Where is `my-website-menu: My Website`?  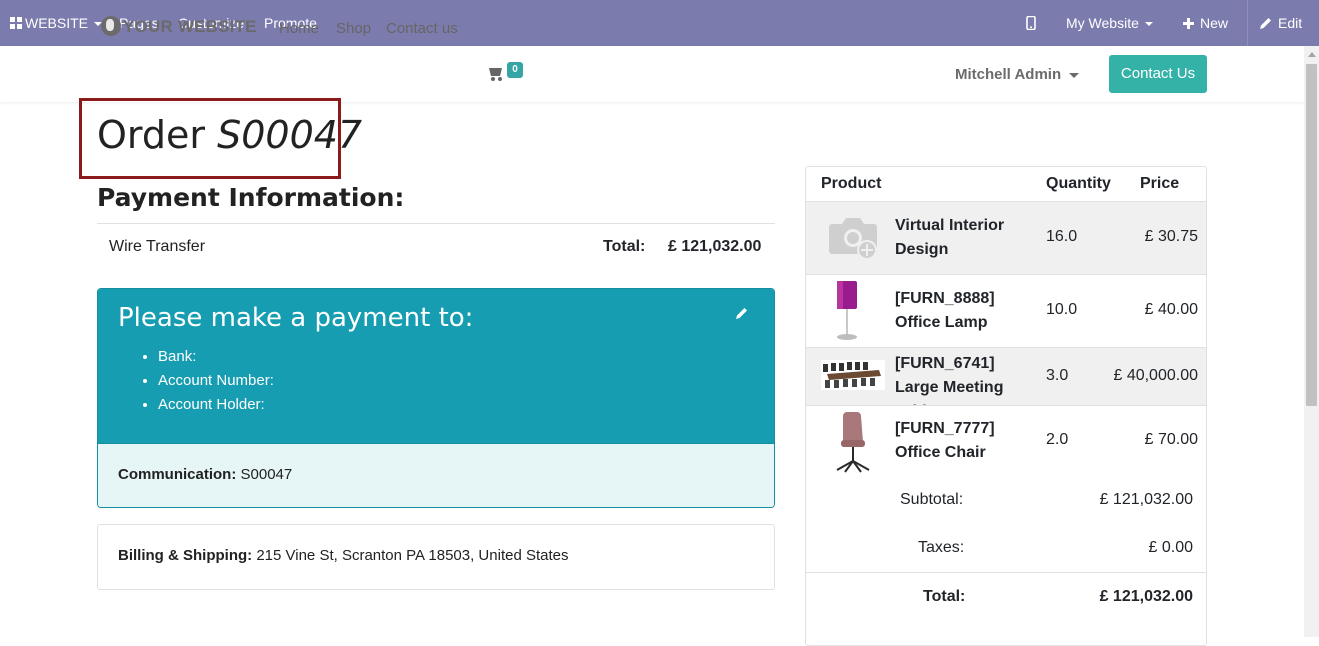
my-website-menu: My Website is located at coordinates (1109, 23).